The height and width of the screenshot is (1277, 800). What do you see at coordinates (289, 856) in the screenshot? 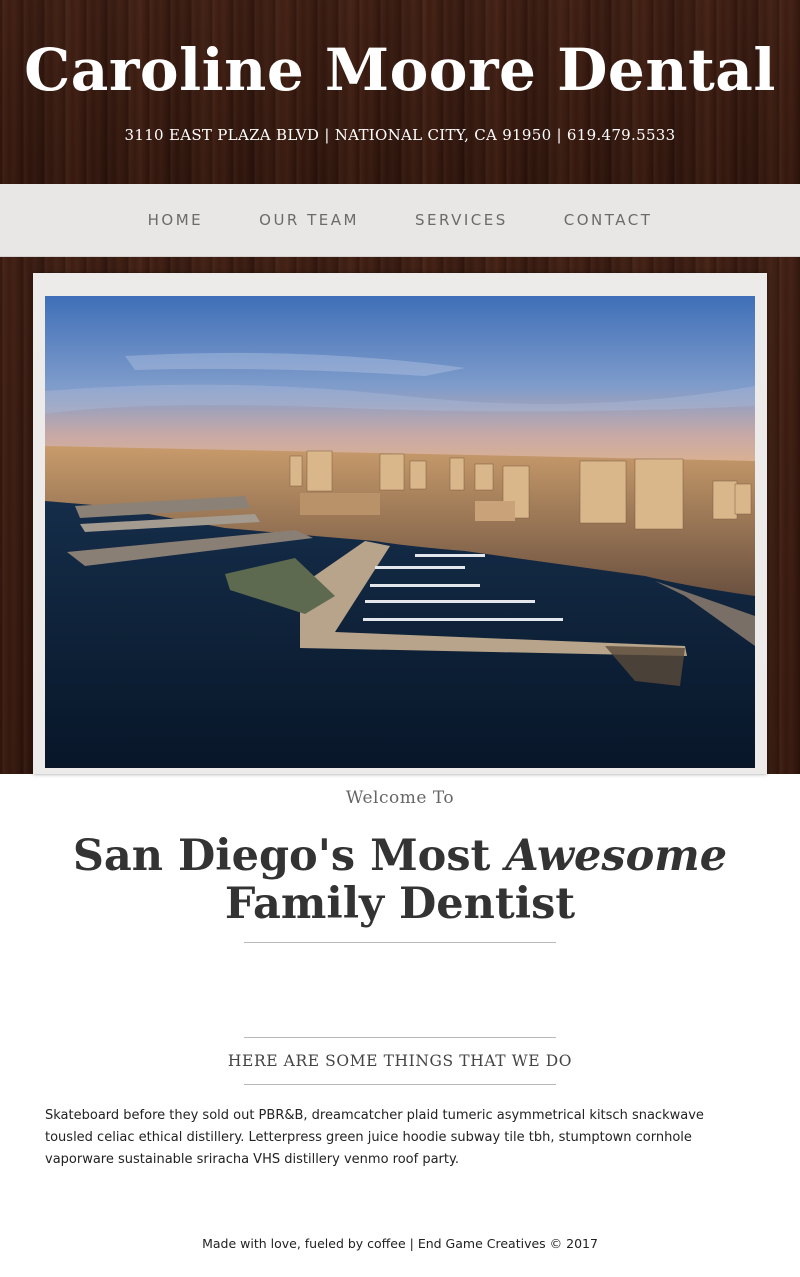
I see `headline-text-start: San Diego's Most` at bounding box center [289, 856].